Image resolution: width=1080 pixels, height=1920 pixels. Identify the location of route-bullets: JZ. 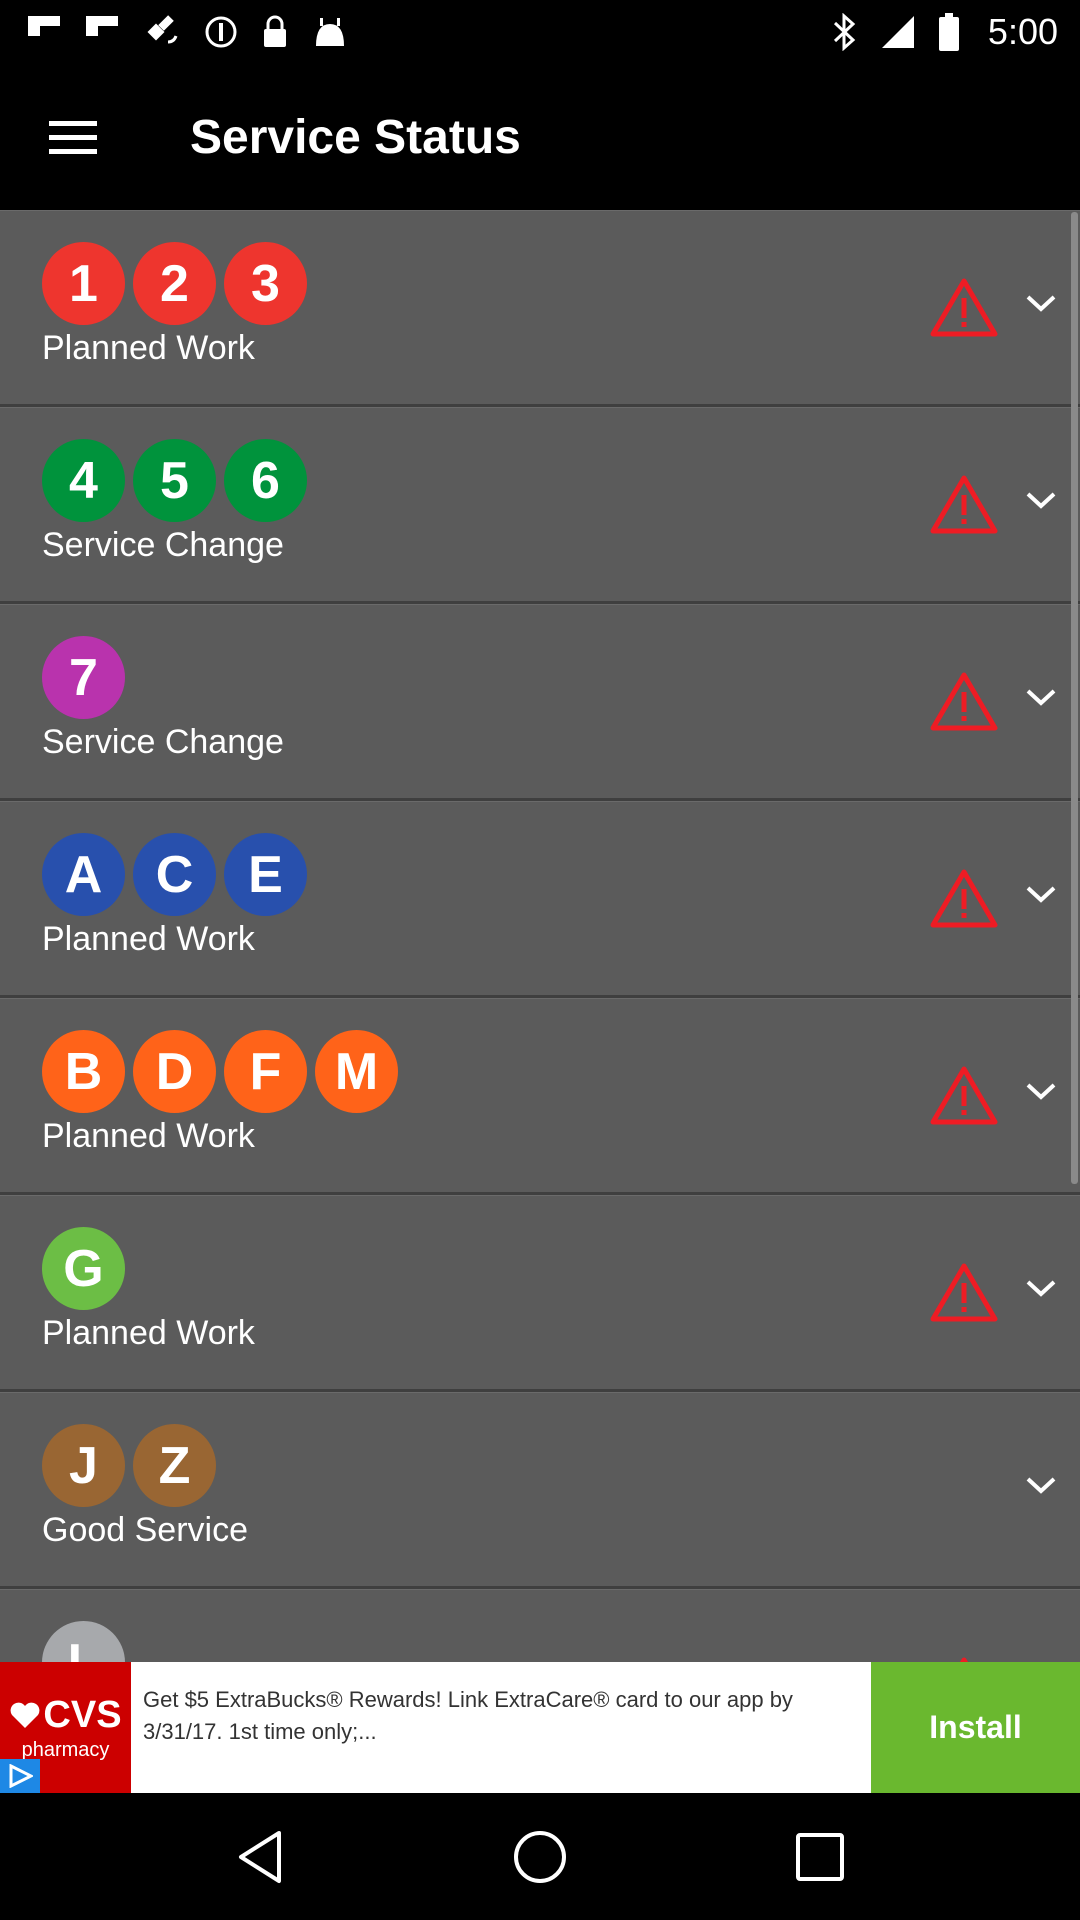
(129, 1465).